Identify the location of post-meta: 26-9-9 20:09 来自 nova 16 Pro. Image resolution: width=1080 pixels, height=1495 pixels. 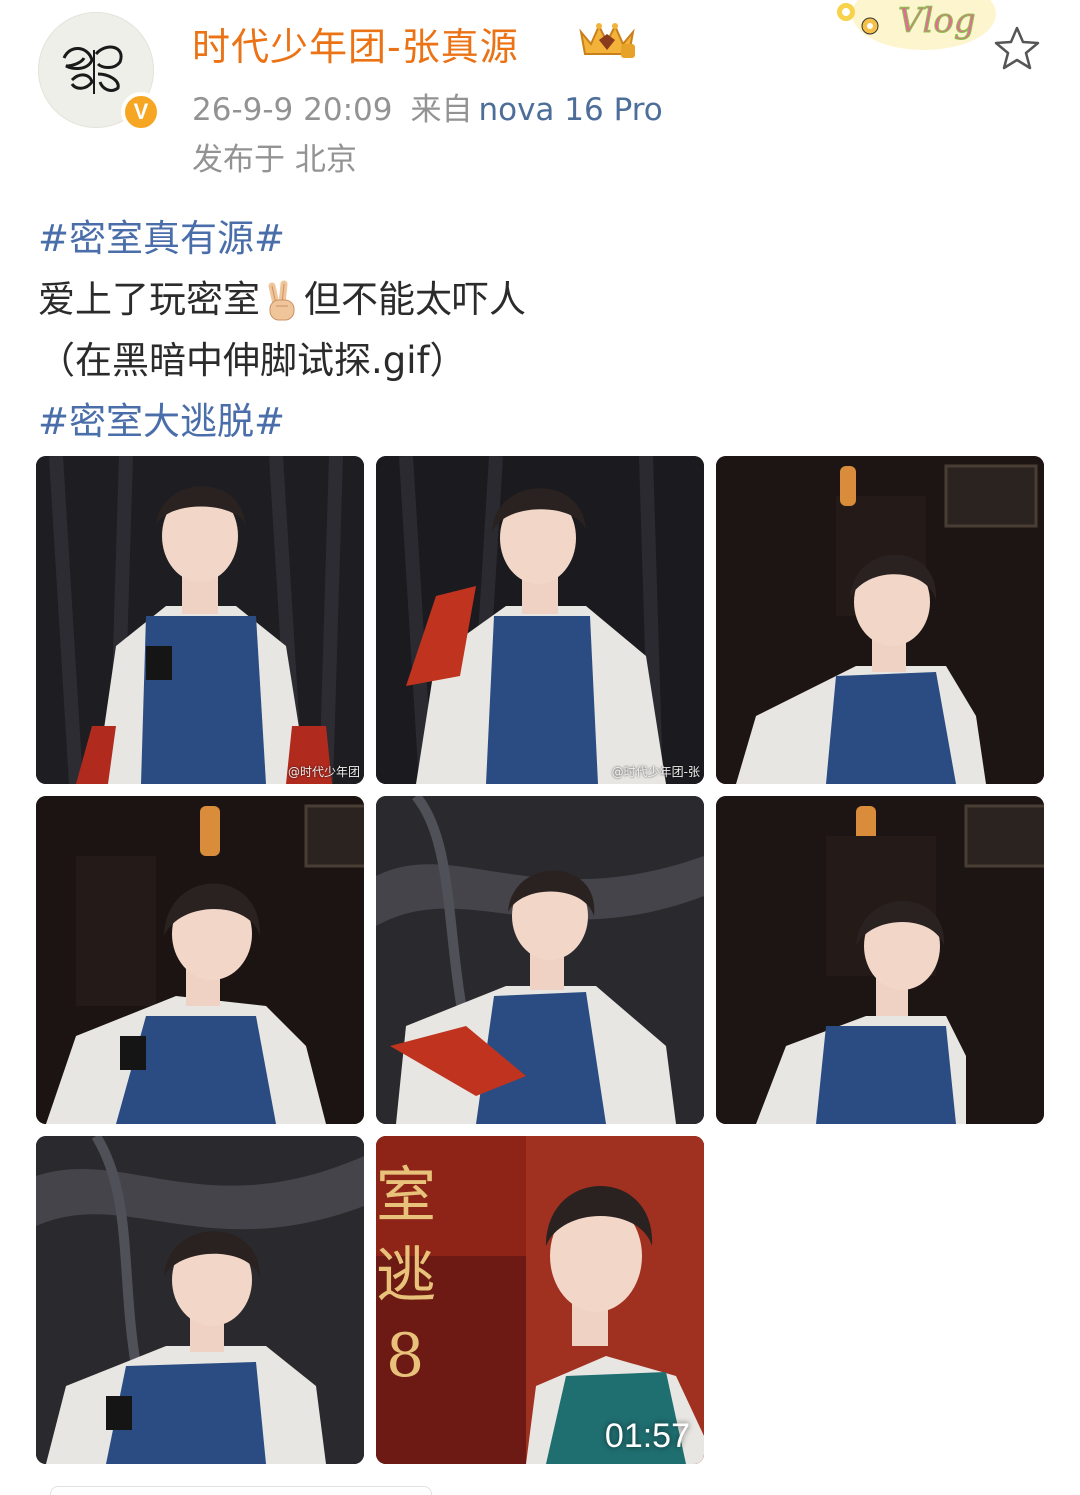
(427, 106).